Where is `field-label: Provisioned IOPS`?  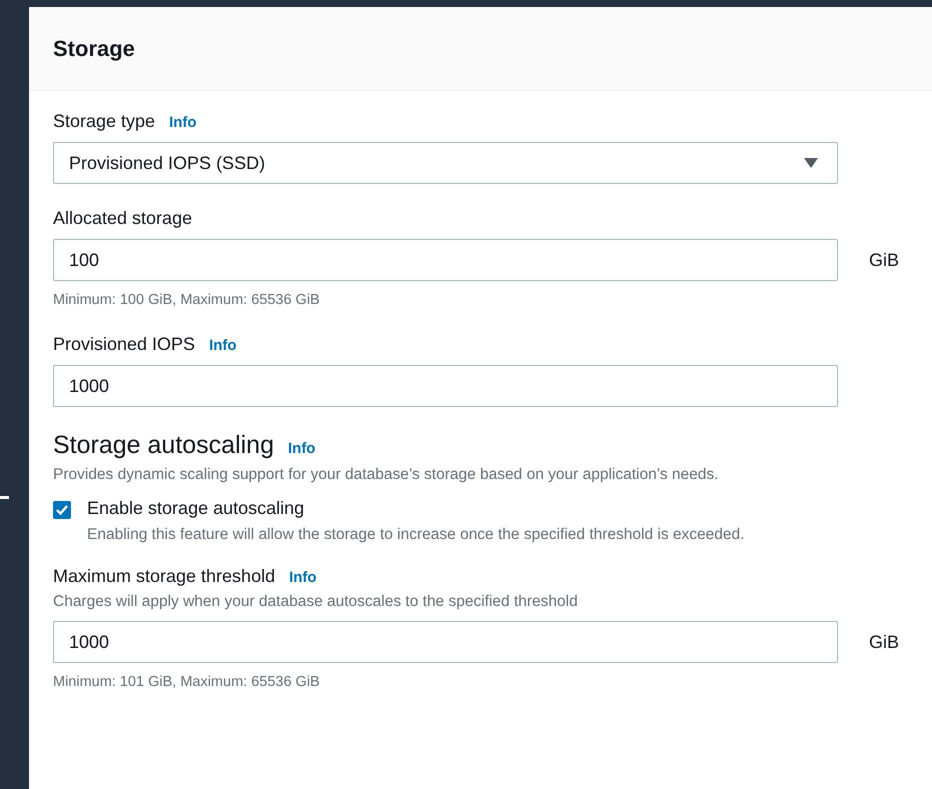 field-label: Provisioned IOPS is located at coordinates (124, 344).